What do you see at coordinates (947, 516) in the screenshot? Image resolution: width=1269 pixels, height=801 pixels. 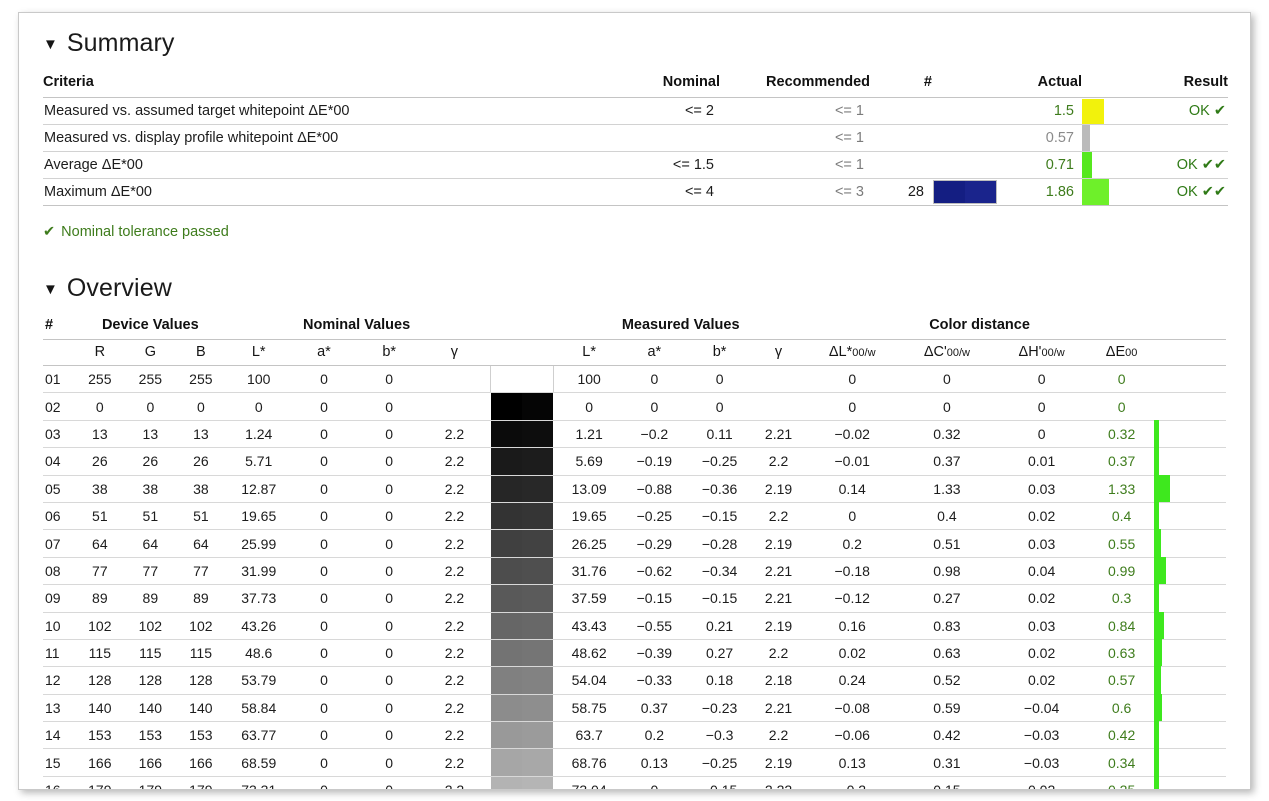 I see `cell-delta-C: 0.4` at bounding box center [947, 516].